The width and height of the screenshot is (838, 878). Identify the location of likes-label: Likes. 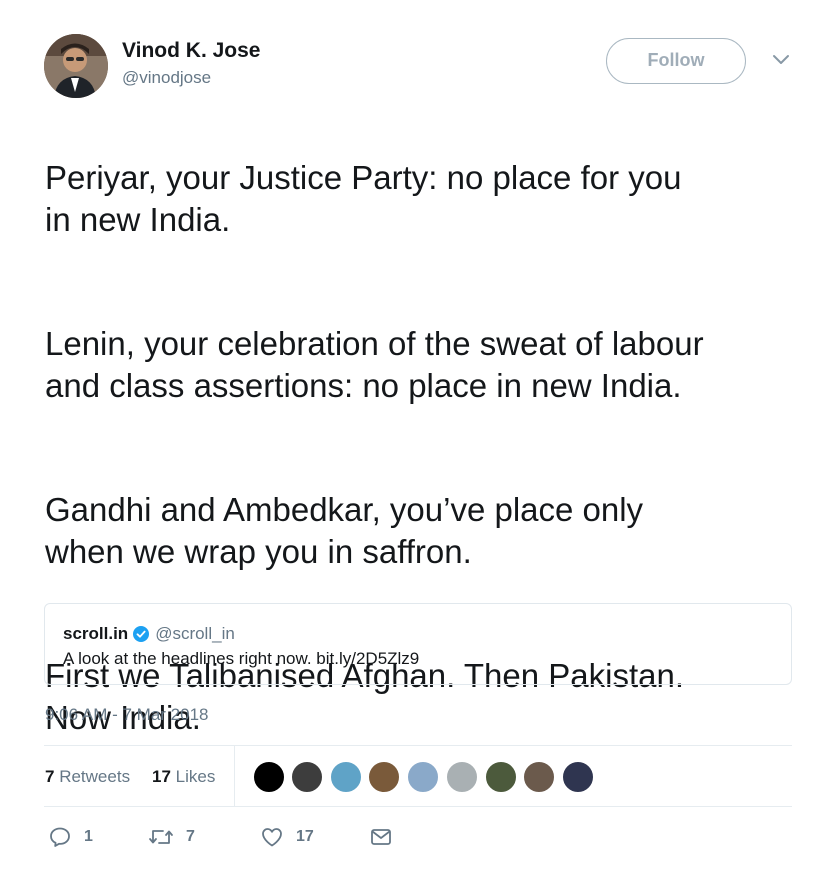
(195, 776).